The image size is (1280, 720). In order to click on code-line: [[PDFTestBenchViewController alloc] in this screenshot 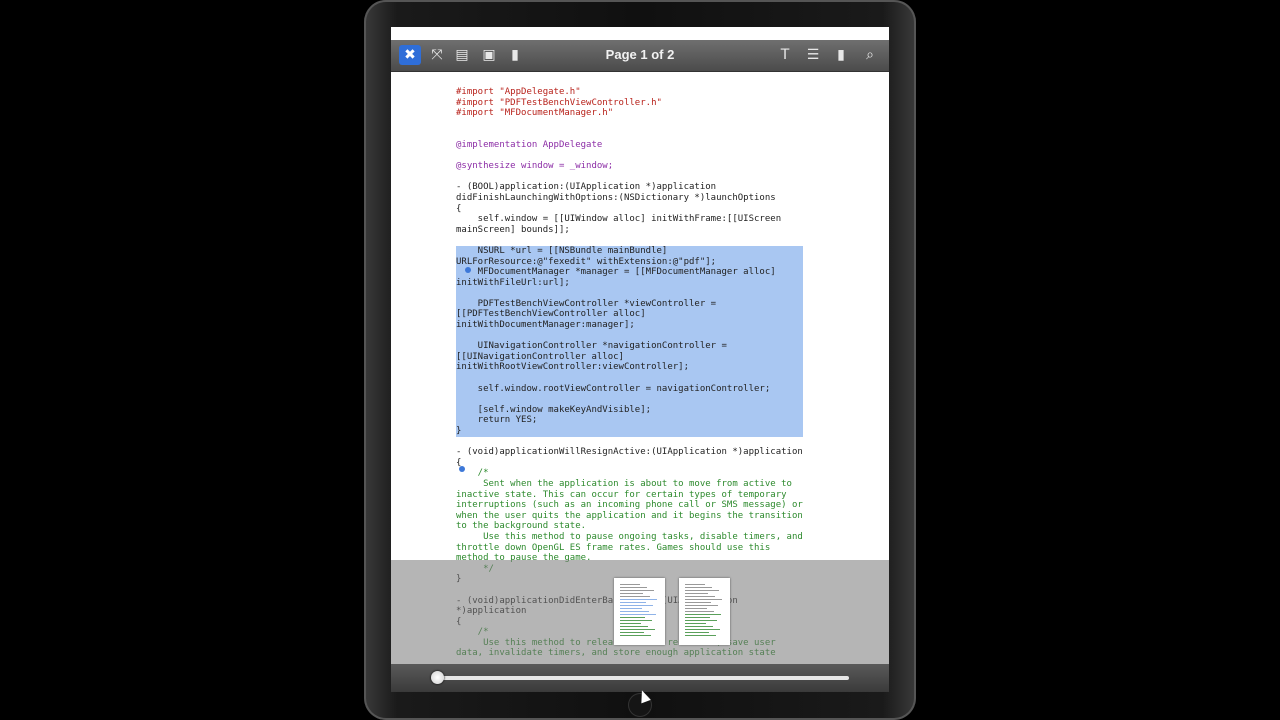, I will do `click(629, 315)`.